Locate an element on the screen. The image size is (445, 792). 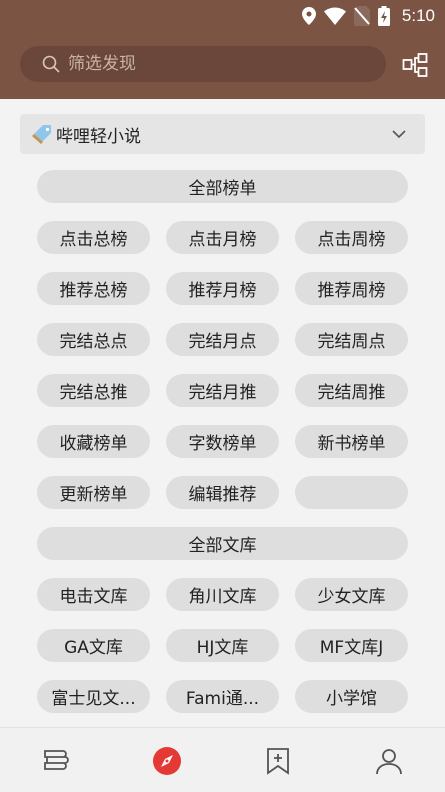
compass-icon is located at coordinates (167, 761).